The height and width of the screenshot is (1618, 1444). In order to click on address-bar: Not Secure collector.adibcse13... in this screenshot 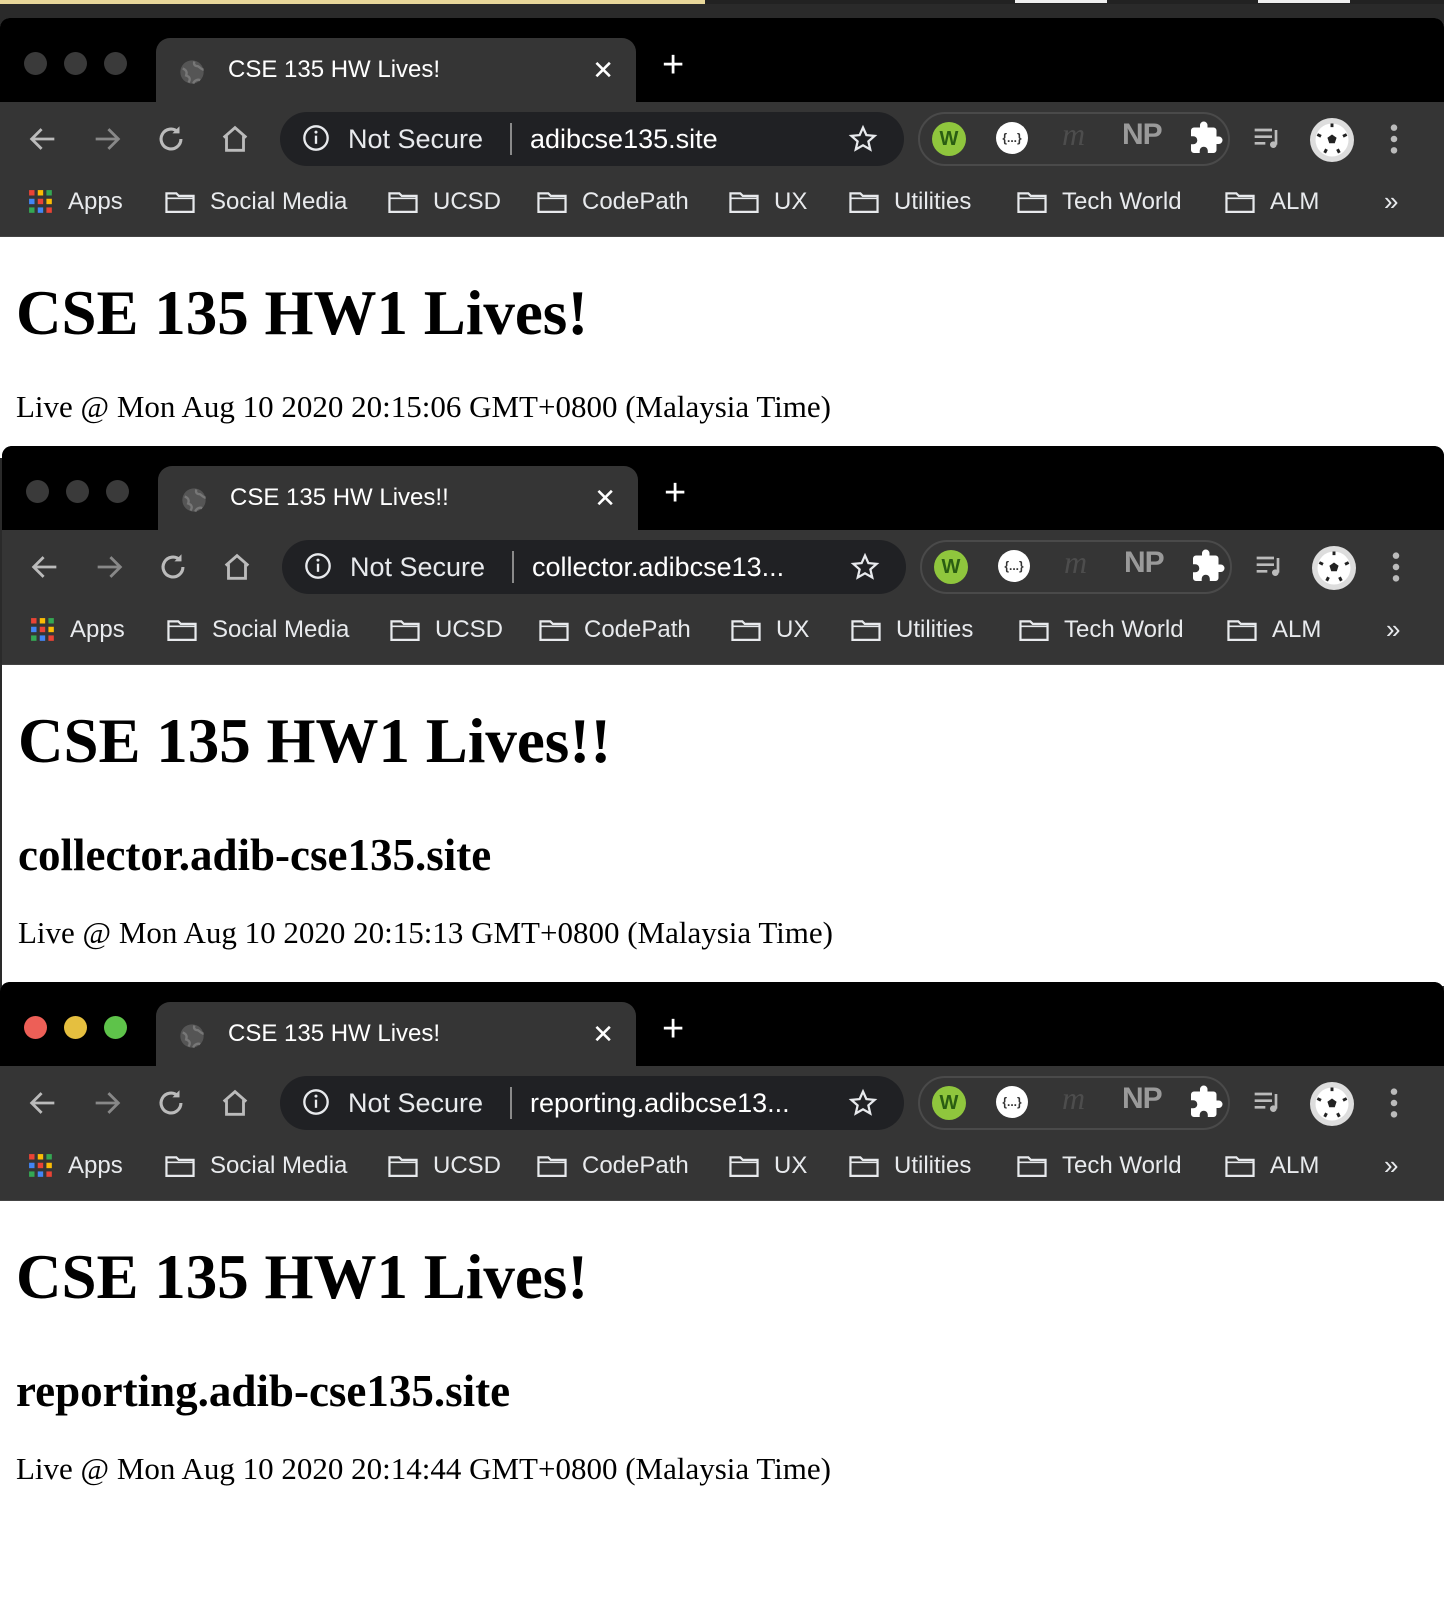, I will do `click(594, 567)`.